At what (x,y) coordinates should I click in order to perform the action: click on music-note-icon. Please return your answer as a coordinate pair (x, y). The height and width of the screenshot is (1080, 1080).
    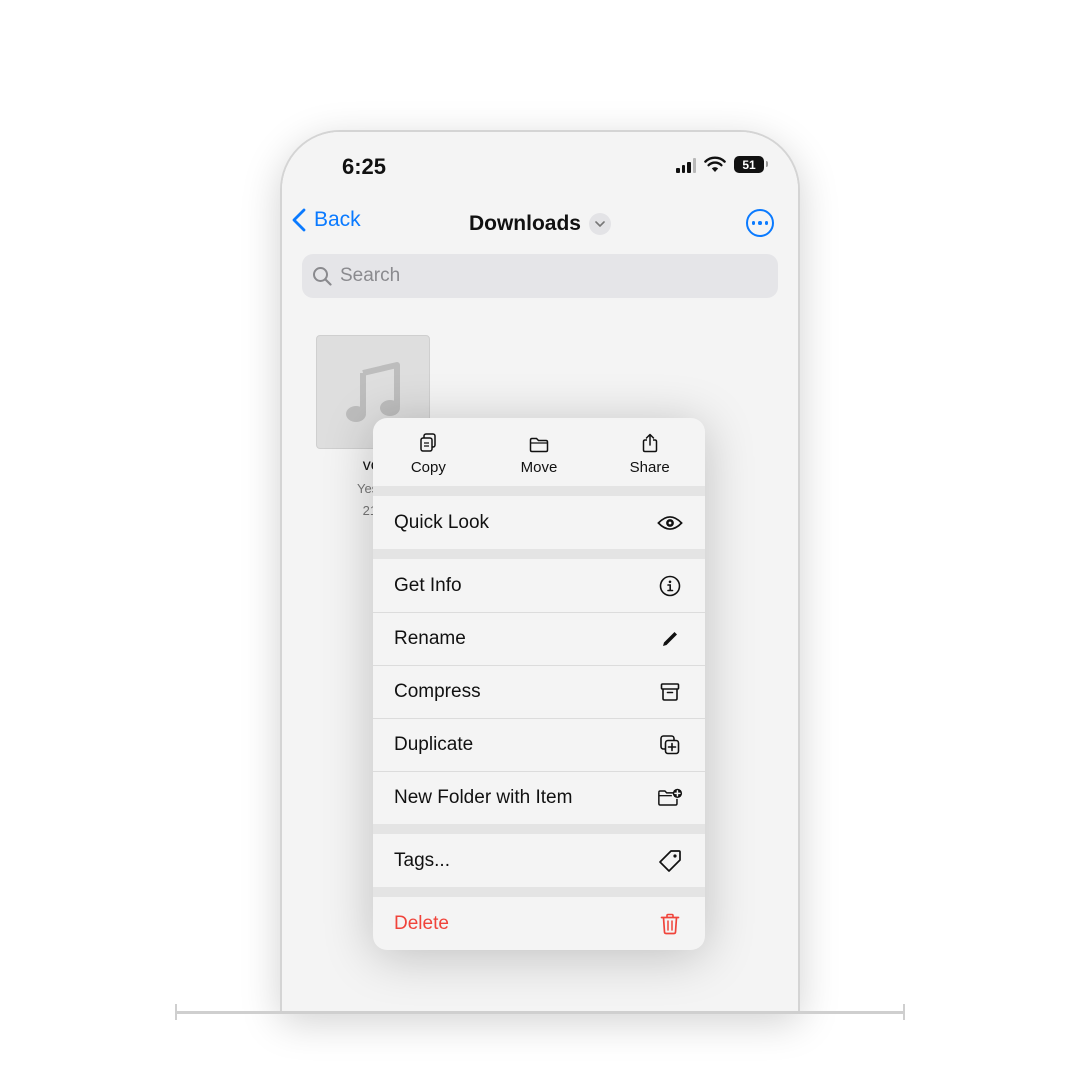
    Looking at the image, I should click on (373, 392).